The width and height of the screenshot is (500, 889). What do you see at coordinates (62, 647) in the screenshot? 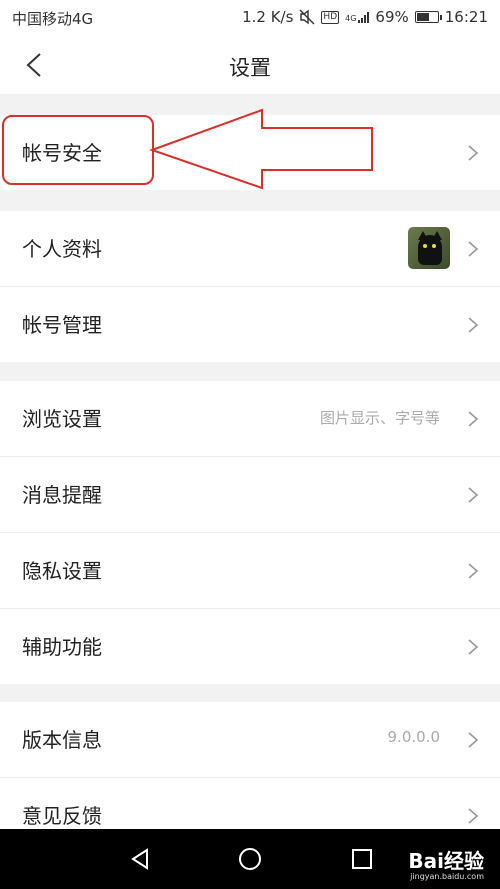
I see `row-label: 辅助功能` at bounding box center [62, 647].